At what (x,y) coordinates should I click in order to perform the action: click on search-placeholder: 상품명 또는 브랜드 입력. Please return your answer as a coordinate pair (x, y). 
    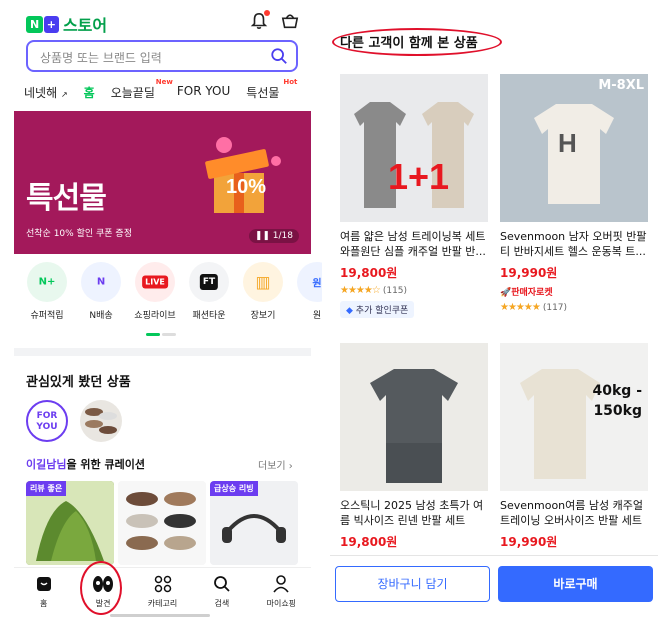
    Looking at the image, I should click on (101, 58).